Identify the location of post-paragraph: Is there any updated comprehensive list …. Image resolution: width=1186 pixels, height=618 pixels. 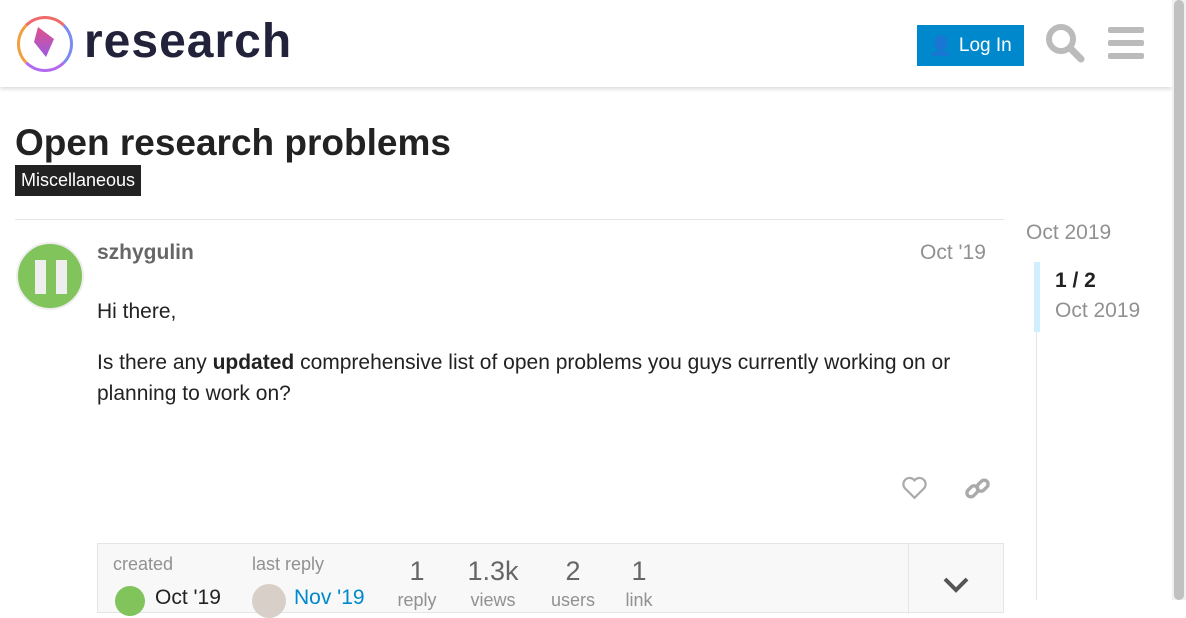
(524, 378).